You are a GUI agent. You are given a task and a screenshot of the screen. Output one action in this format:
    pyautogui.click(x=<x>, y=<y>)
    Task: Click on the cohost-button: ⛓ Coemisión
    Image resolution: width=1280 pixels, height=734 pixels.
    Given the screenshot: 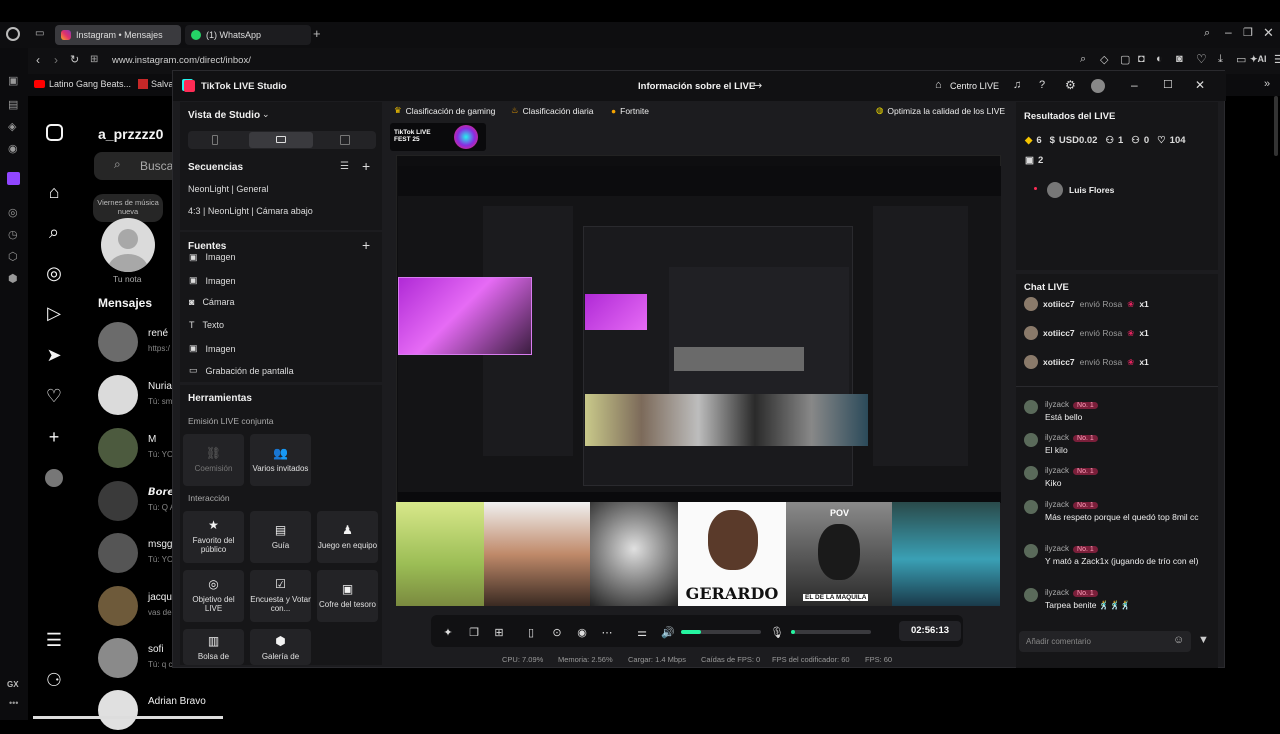 What is the action you would take?
    pyautogui.click(x=213, y=460)
    